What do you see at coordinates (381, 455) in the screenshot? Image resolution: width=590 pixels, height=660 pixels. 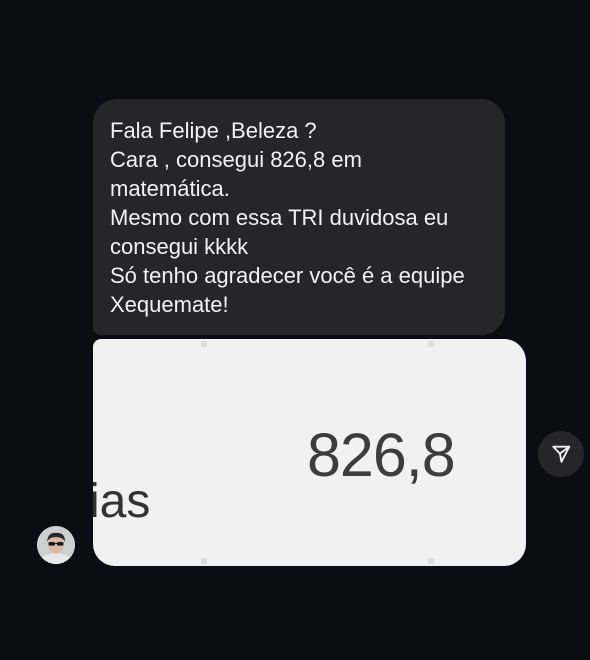 I see `score-value: 826,8` at bounding box center [381, 455].